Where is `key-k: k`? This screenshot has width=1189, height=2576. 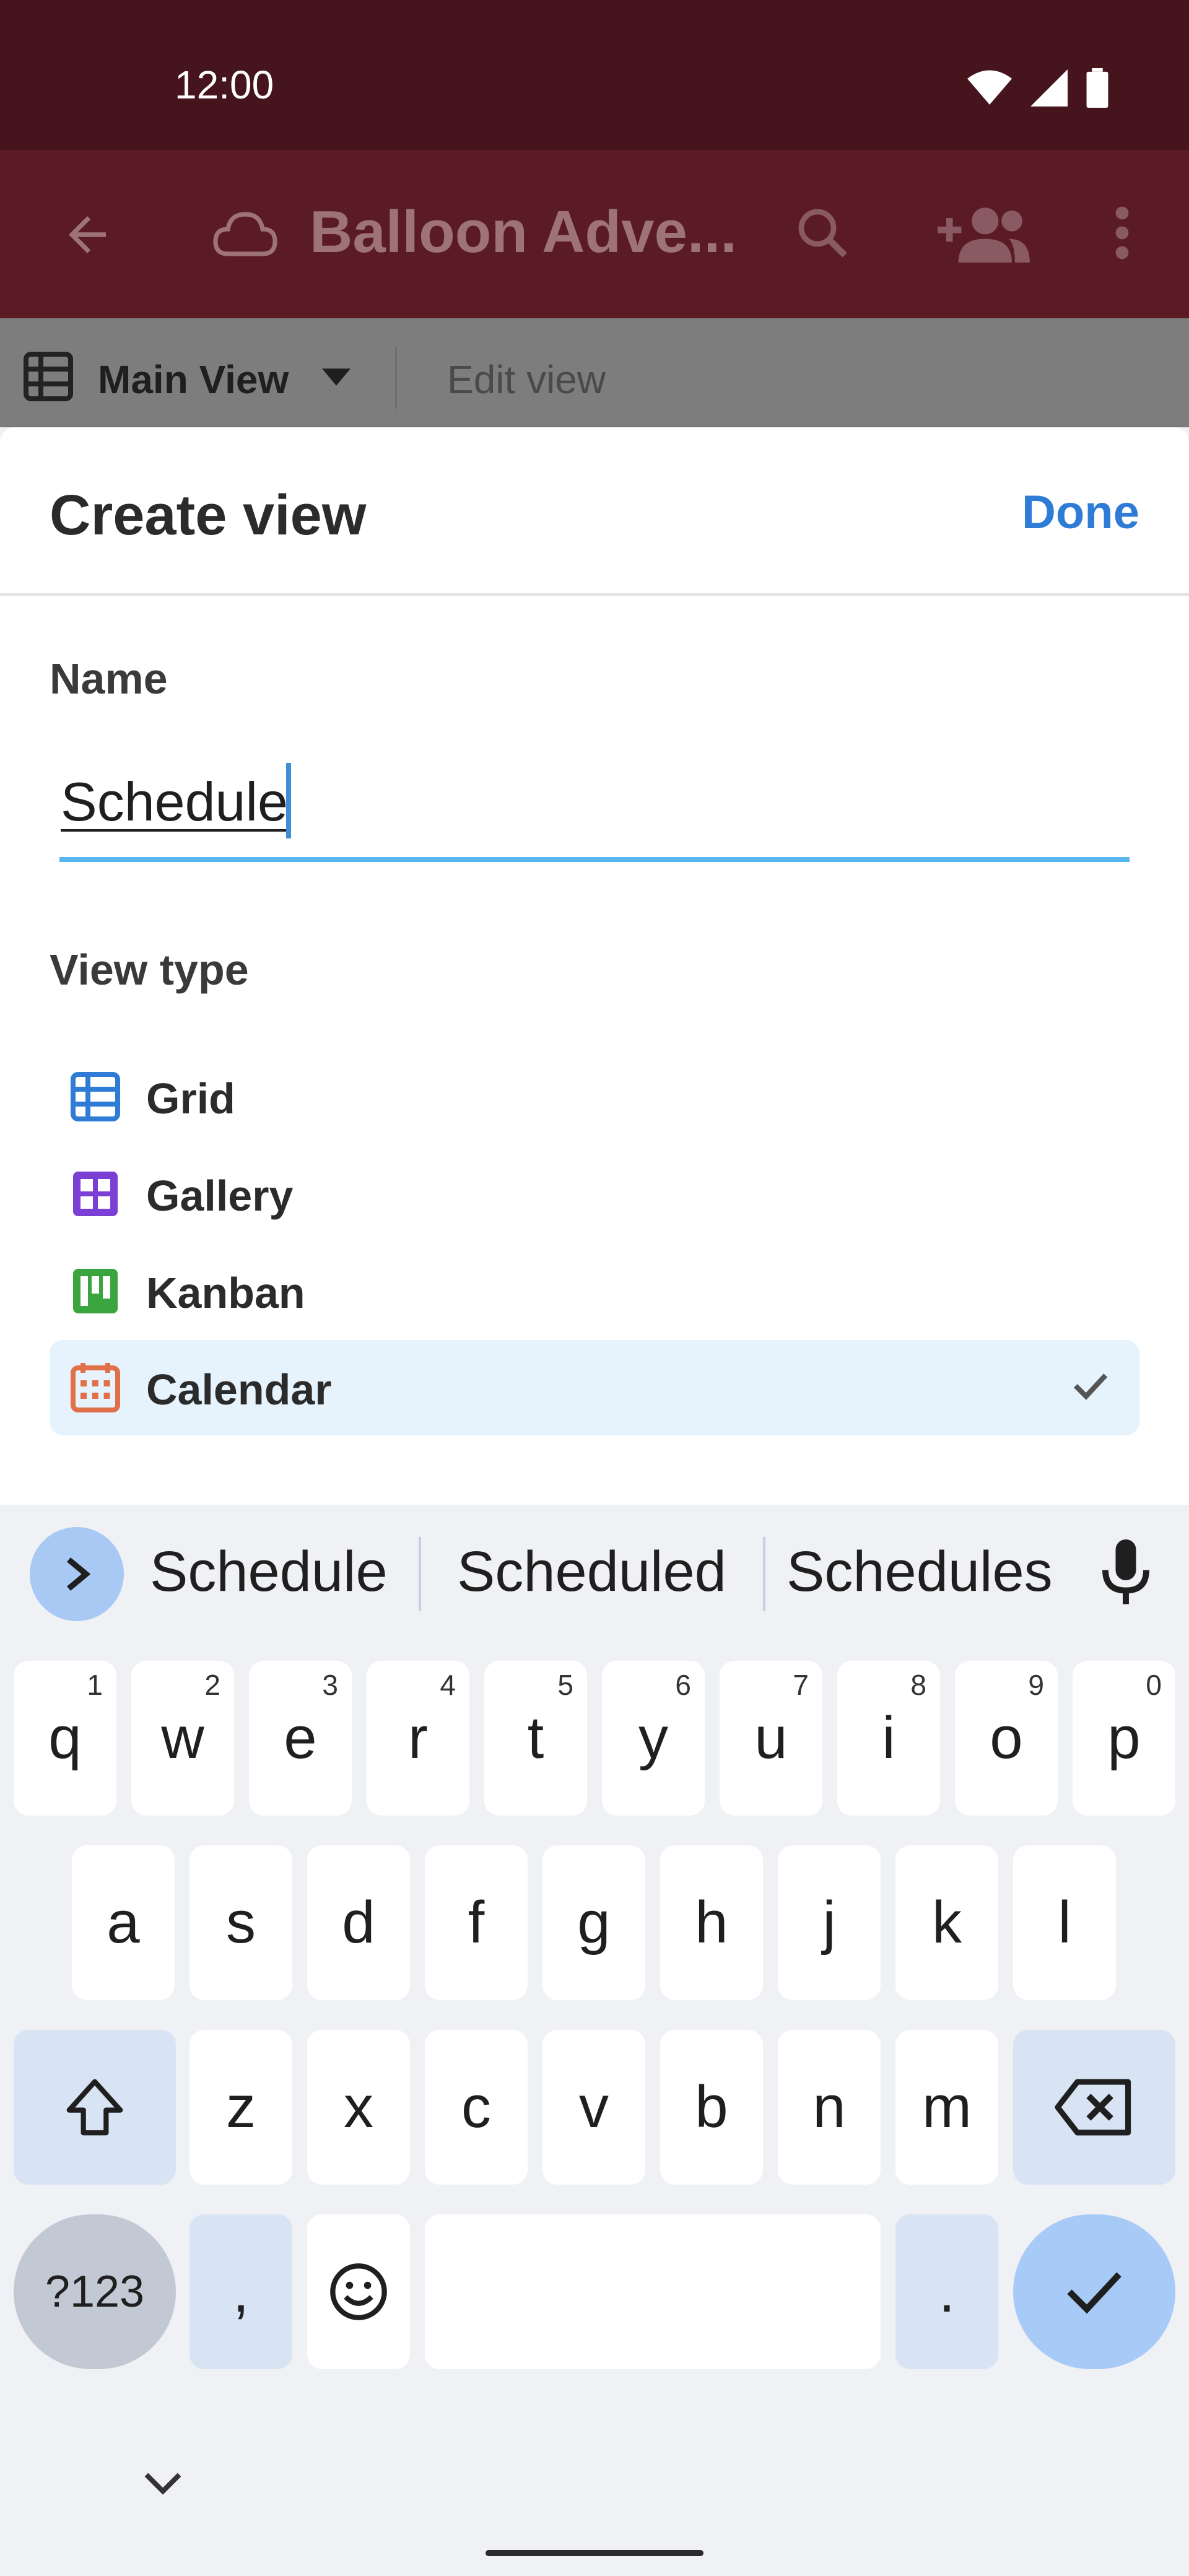 key-k: k is located at coordinates (946, 1922).